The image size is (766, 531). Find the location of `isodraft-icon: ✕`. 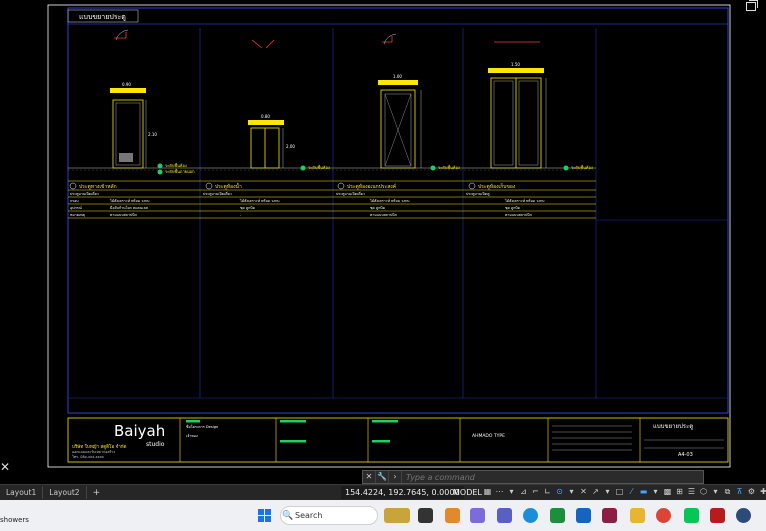

isodraft-icon: ✕ is located at coordinates (583, 492).